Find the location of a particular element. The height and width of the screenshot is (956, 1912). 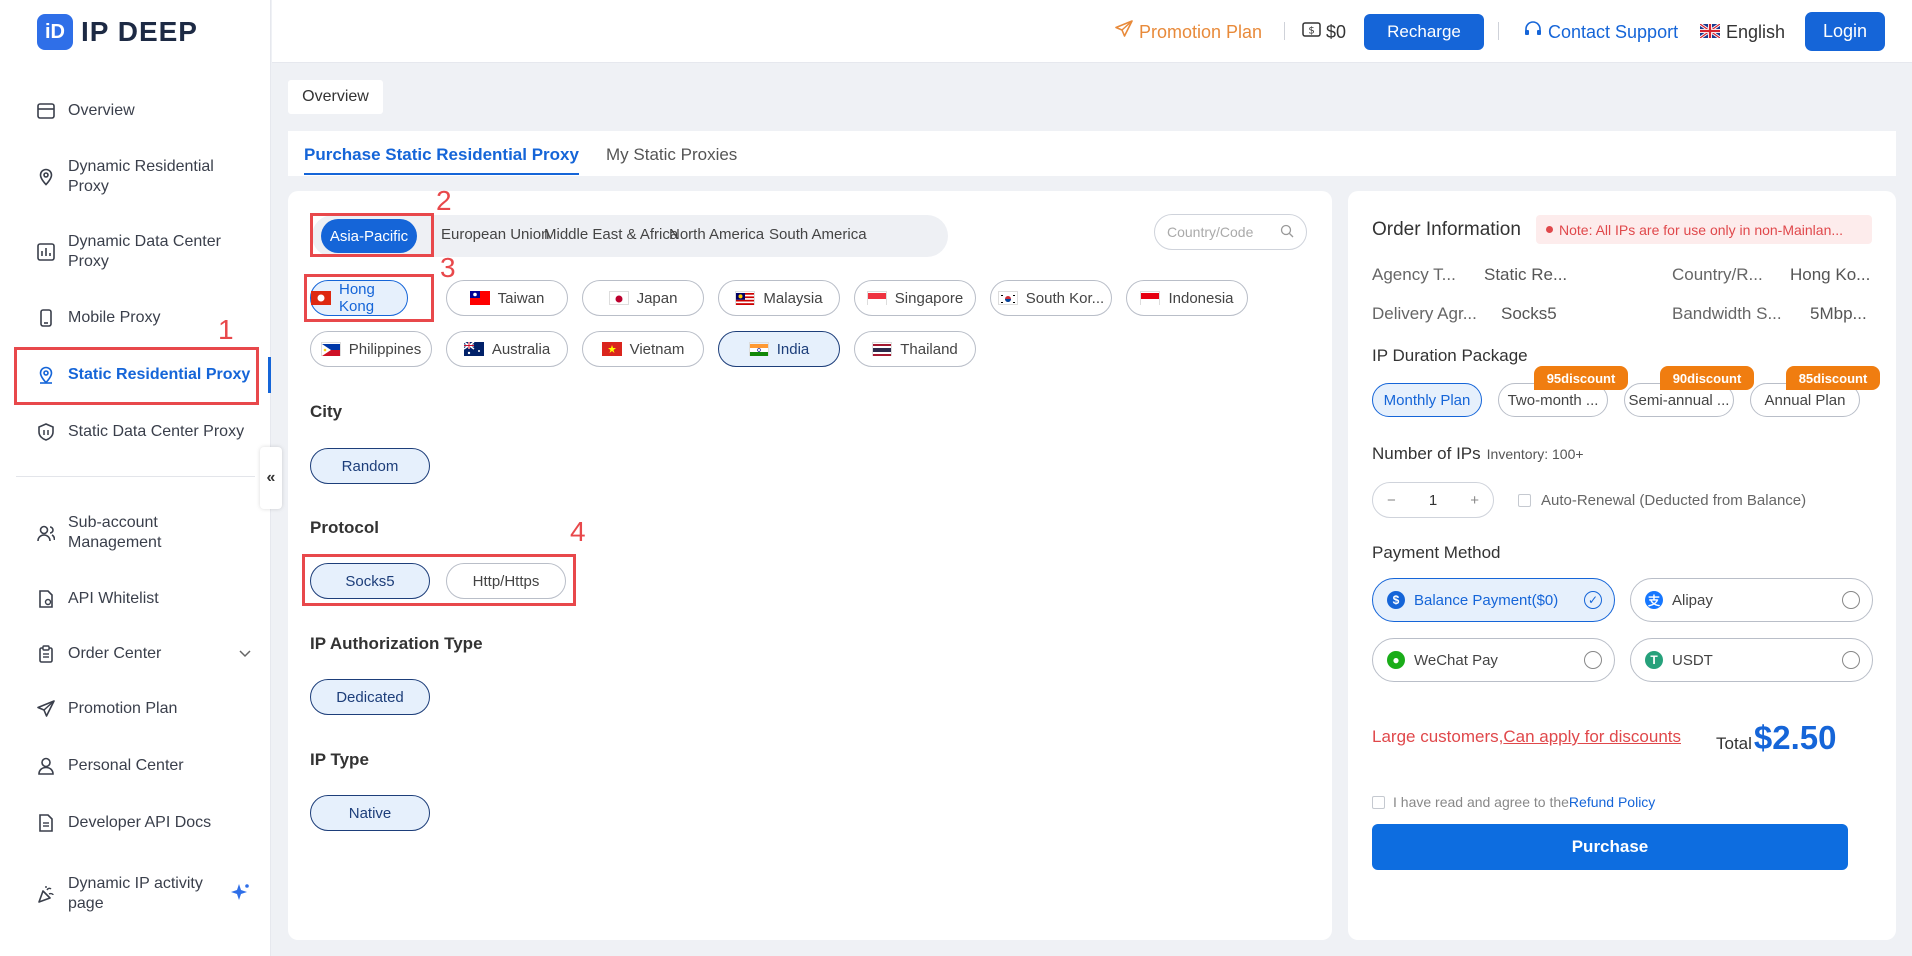

language-selector: English is located at coordinates (1742, 32).